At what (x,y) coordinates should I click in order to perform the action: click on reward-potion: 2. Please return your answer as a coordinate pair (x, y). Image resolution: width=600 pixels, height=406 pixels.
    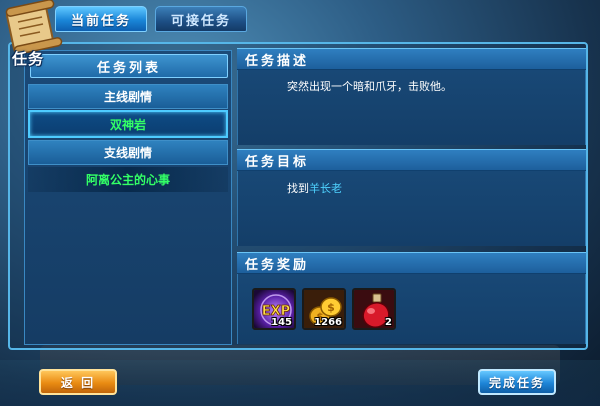
    Looking at the image, I should click on (374, 309).